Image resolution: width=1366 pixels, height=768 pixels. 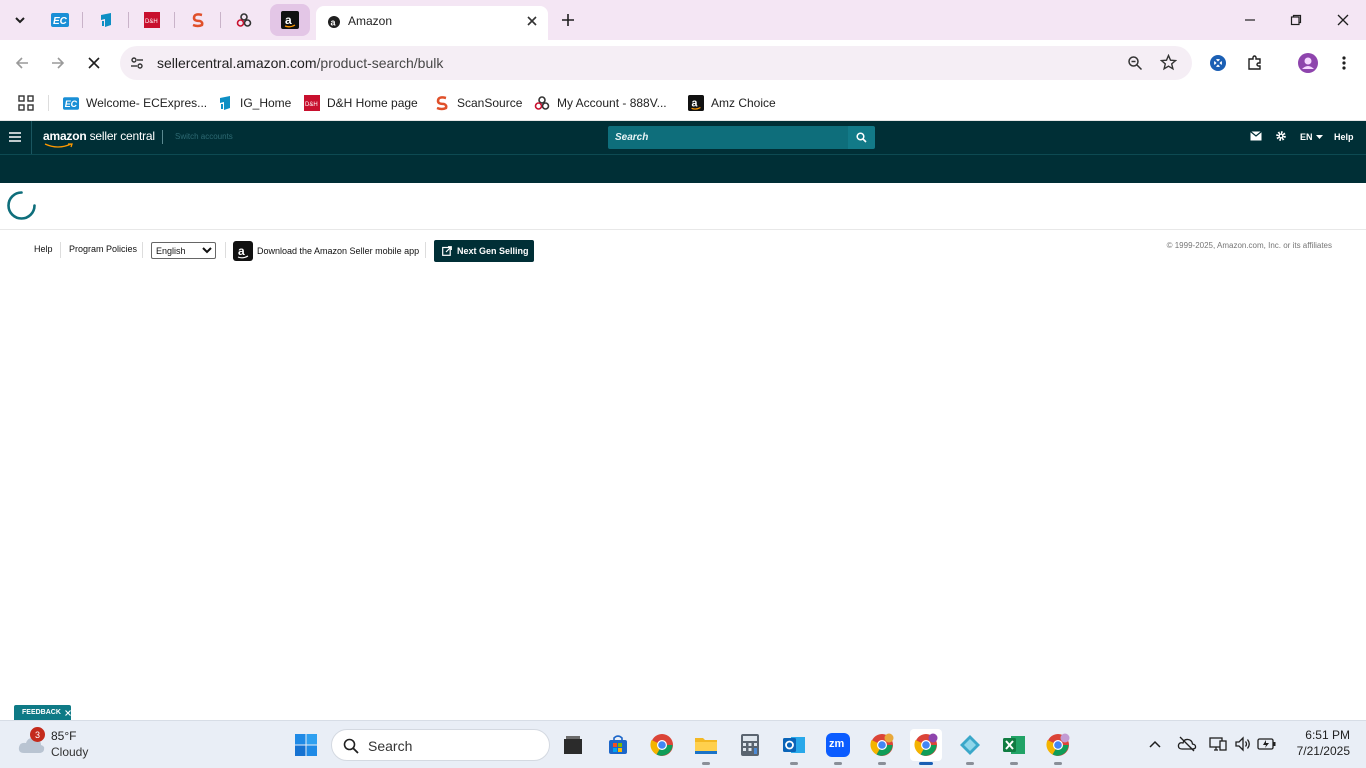 What do you see at coordinates (122, 136) in the screenshot?
I see `logo-seller-central: seller central` at bounding box center [122, 136].